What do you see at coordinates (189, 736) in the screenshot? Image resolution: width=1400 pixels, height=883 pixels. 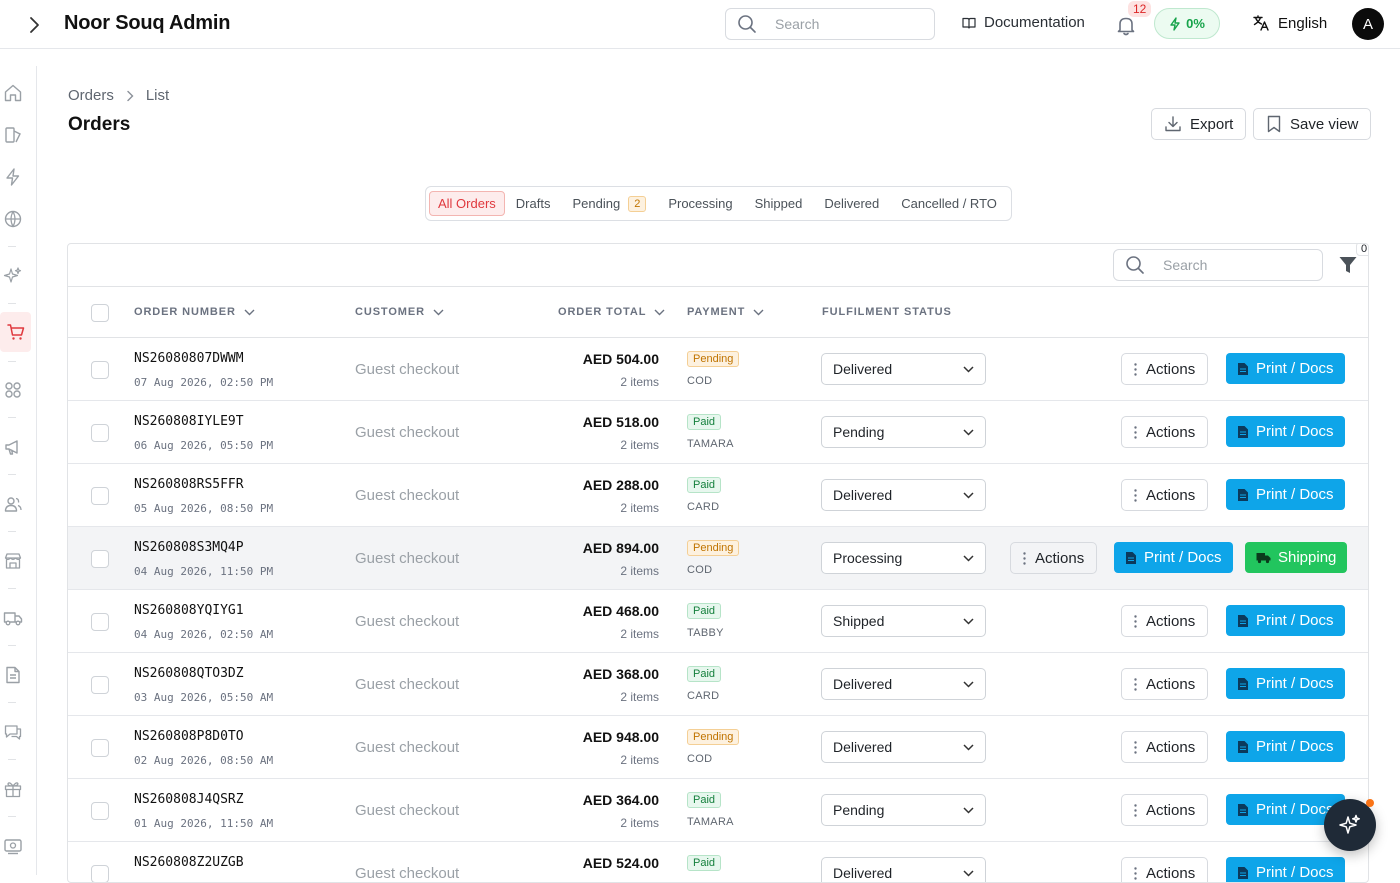 I see `order-number: NS260808P8D0TO` at bounding box center [189, 736].